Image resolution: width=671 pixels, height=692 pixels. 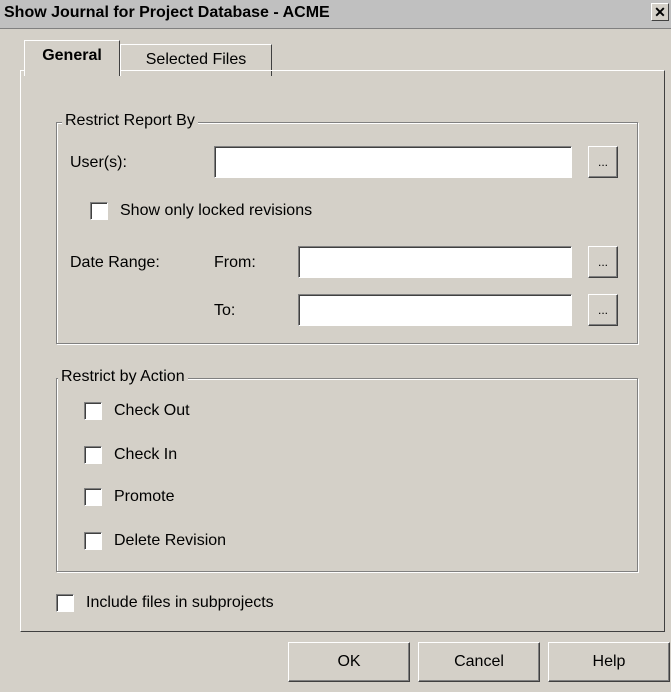 What do you see at coordinates (144, 496) in the screenshot?
I see `promote-label: Promote` at bounding box center [144, 496].